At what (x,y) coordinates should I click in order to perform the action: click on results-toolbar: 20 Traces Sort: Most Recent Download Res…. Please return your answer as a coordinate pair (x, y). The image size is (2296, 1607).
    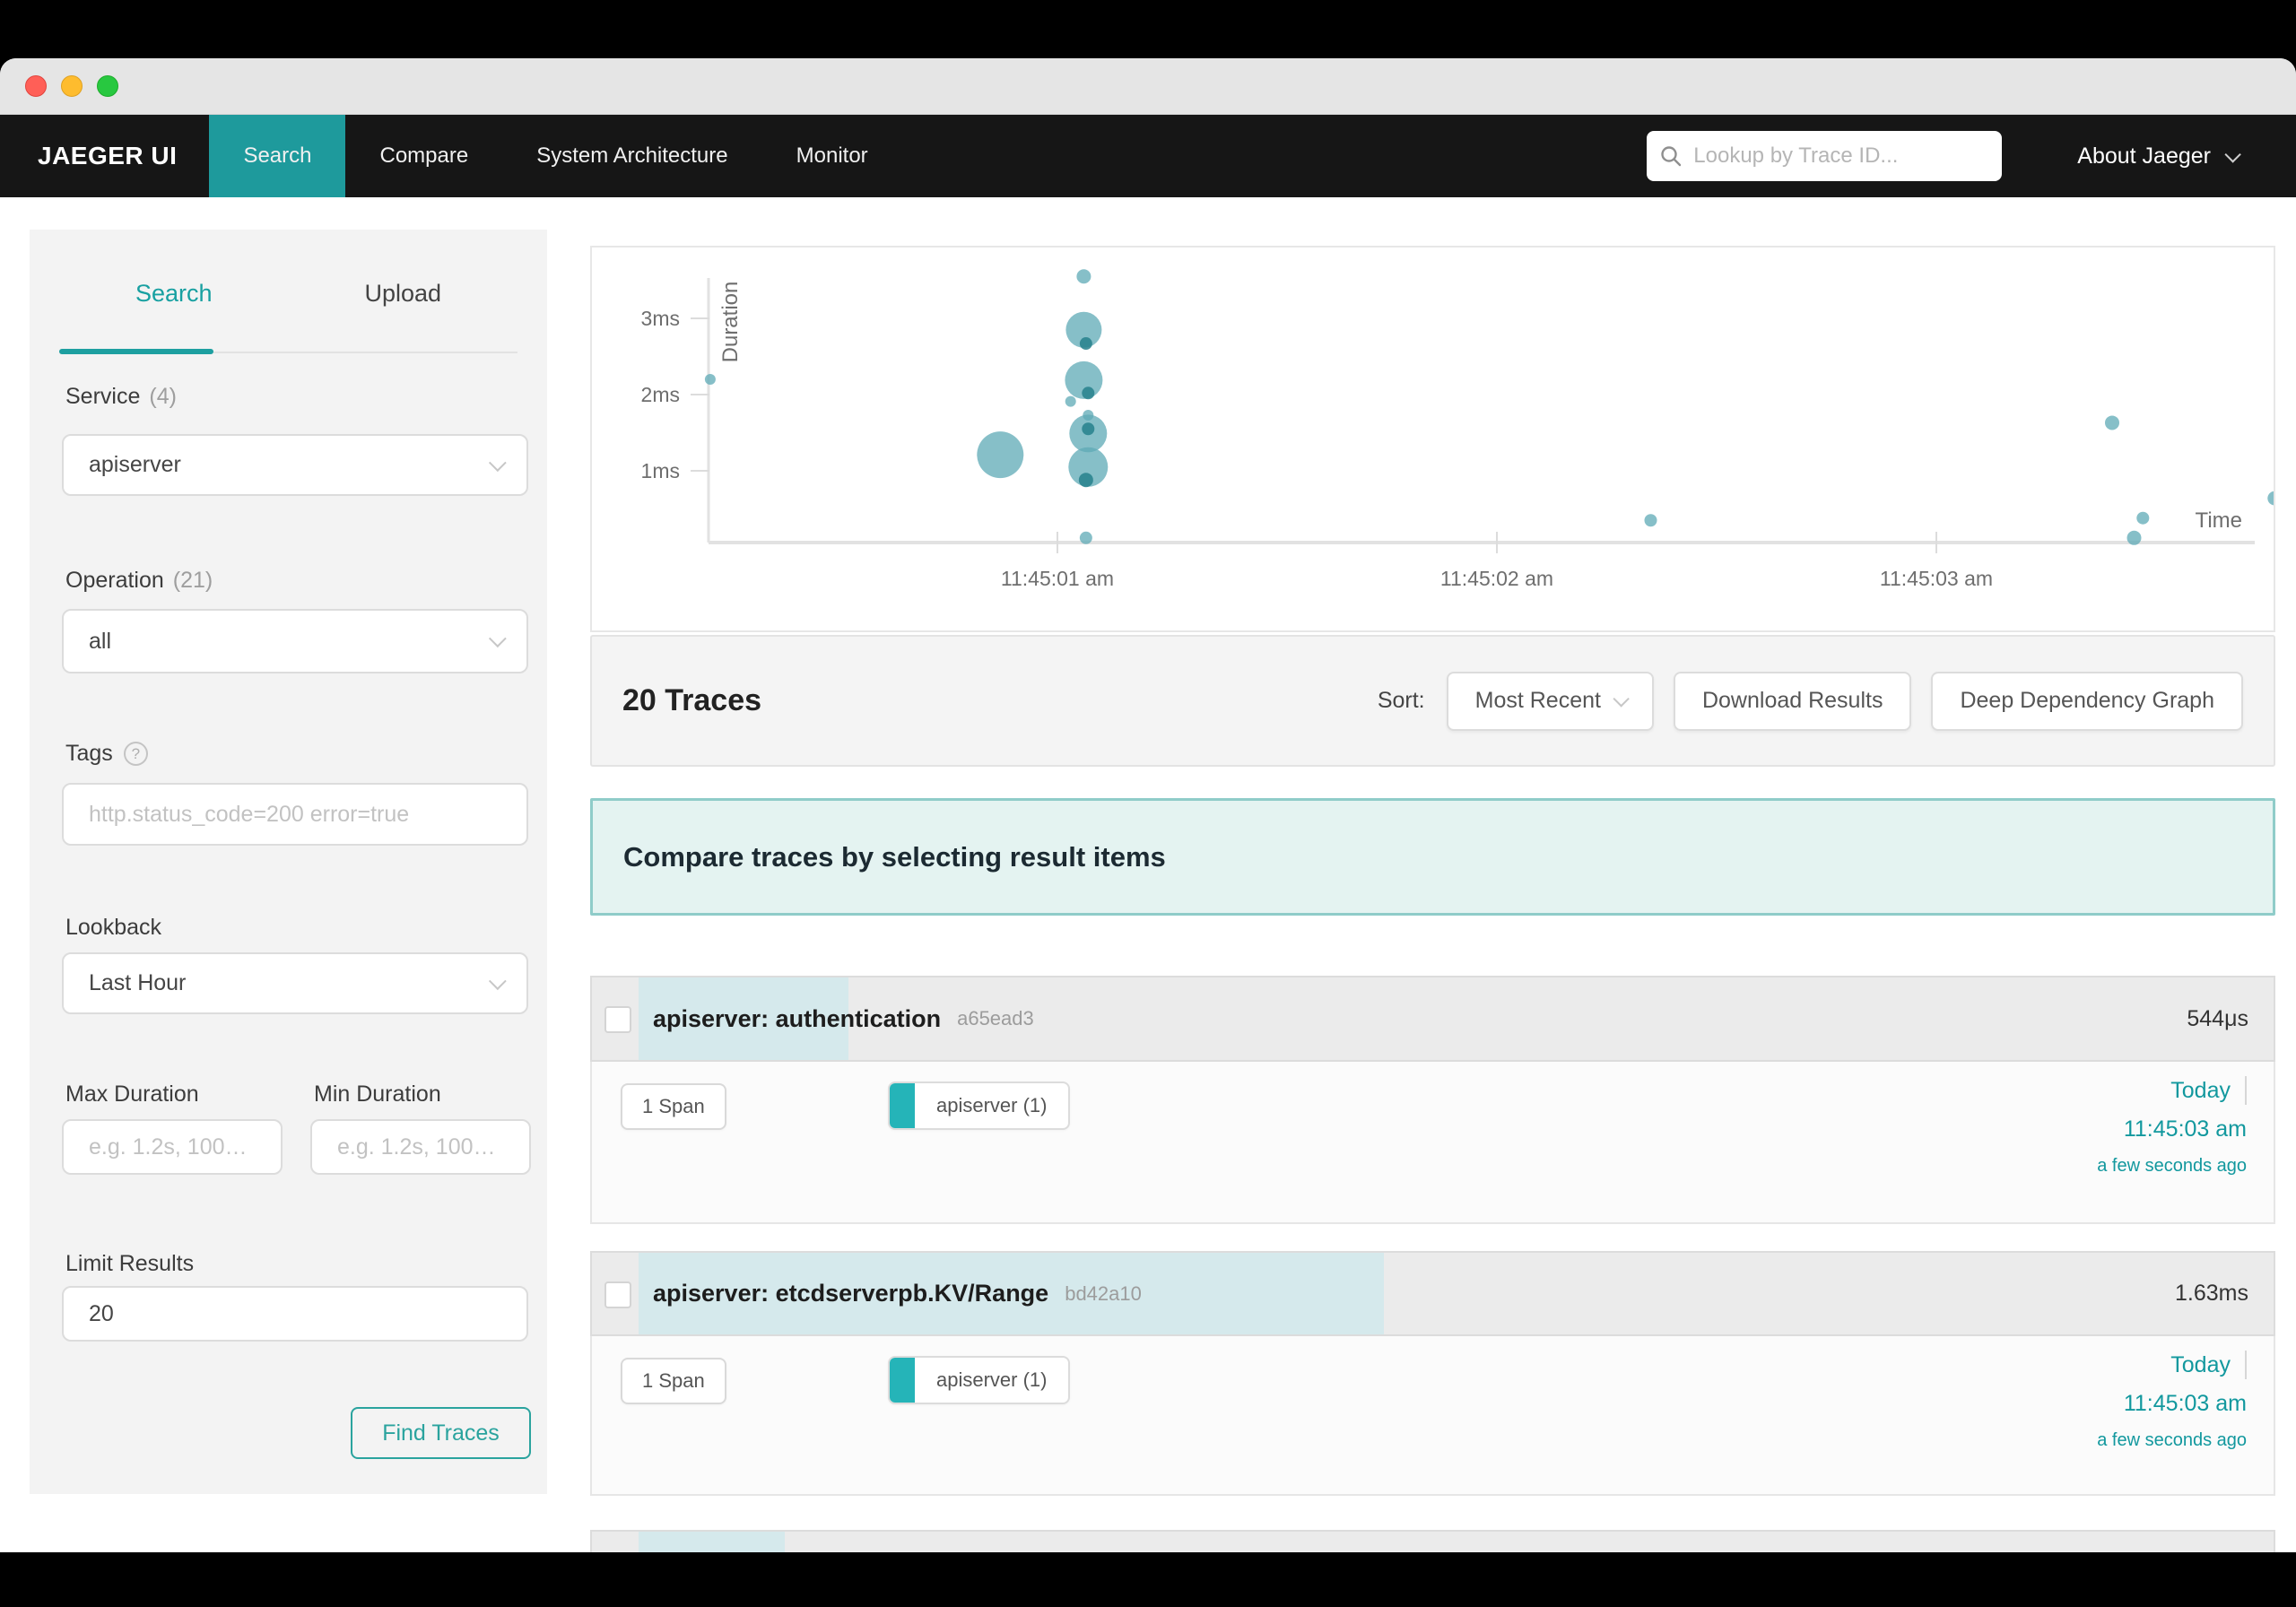
    Looking at the image, I should click on (1432, 701).